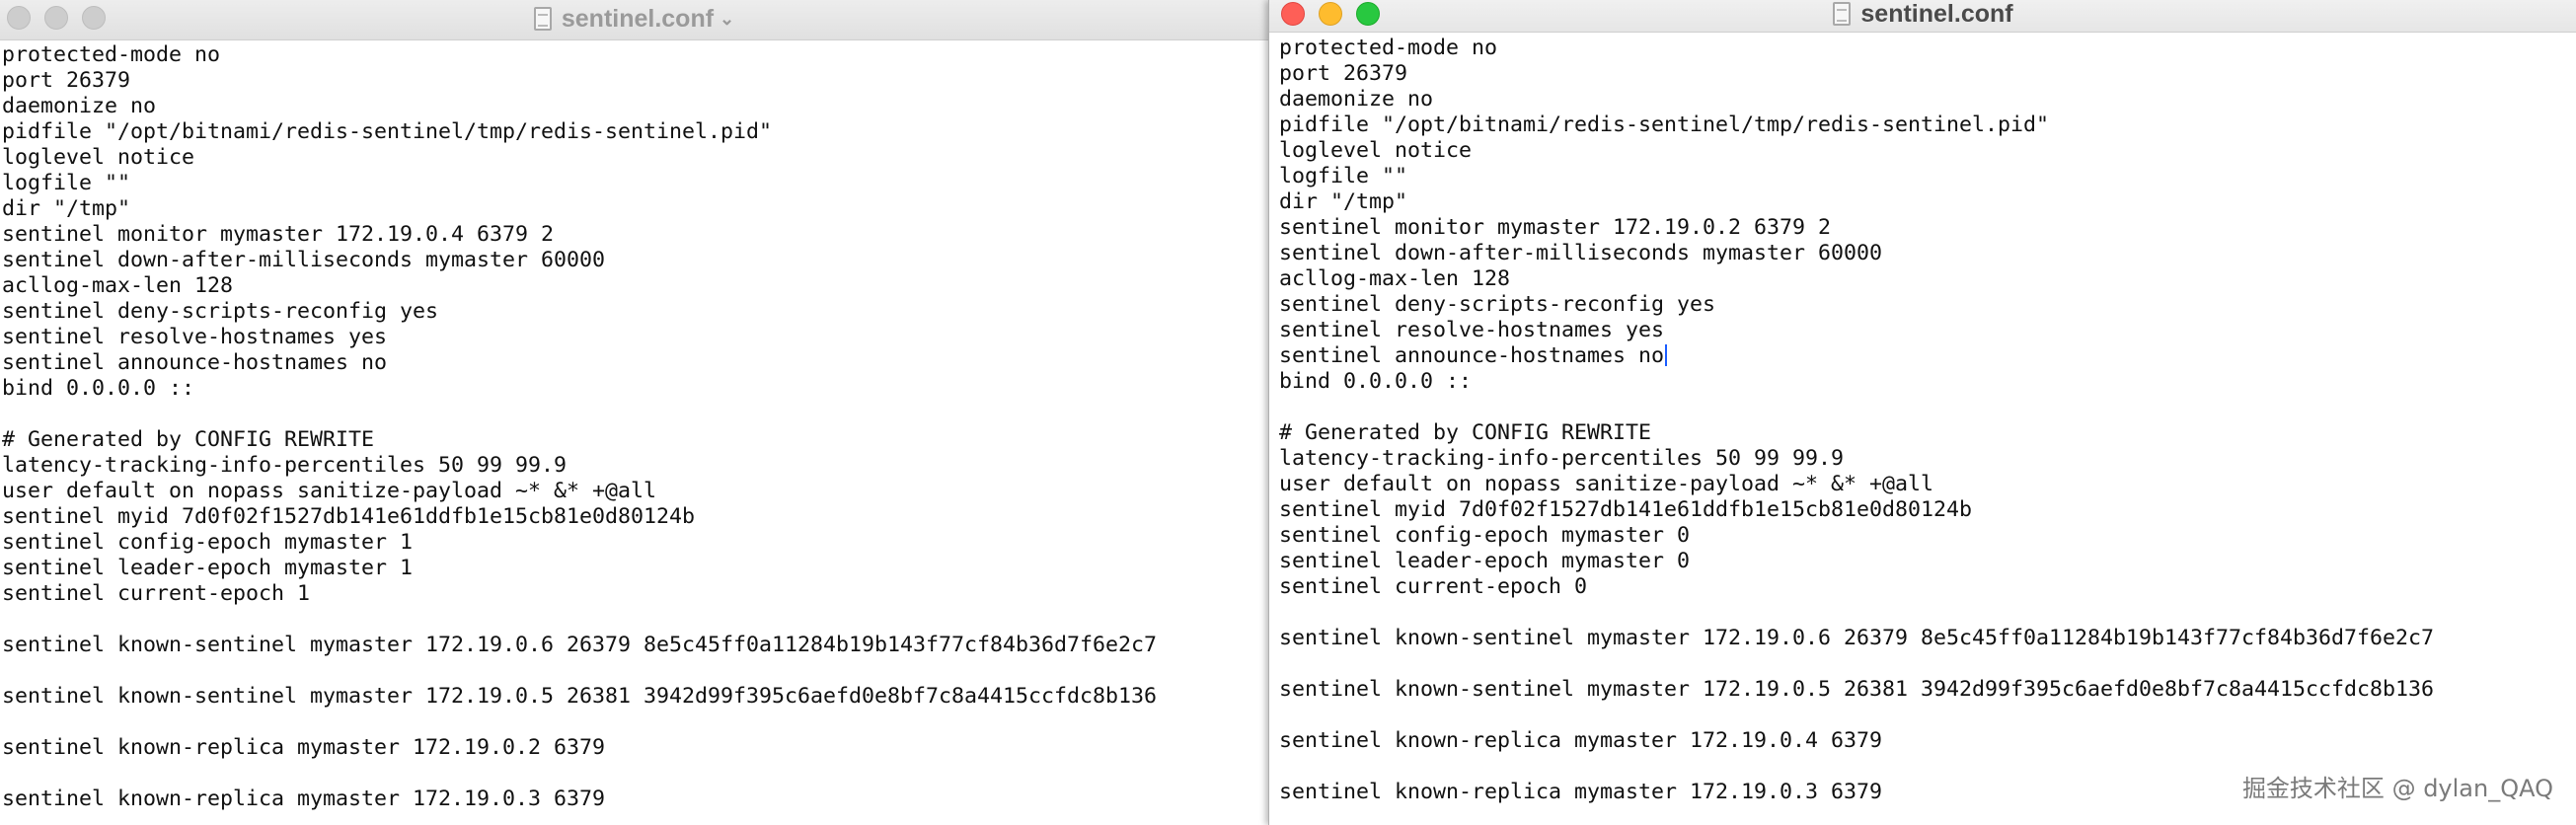 This screenshot has height=825, width=2576. What do you see at coordinates (1928, 305) in the screenshot?
I see `text-line: sentinel deny-scripts-reconfig yes` at bounding box center [1928, 305].